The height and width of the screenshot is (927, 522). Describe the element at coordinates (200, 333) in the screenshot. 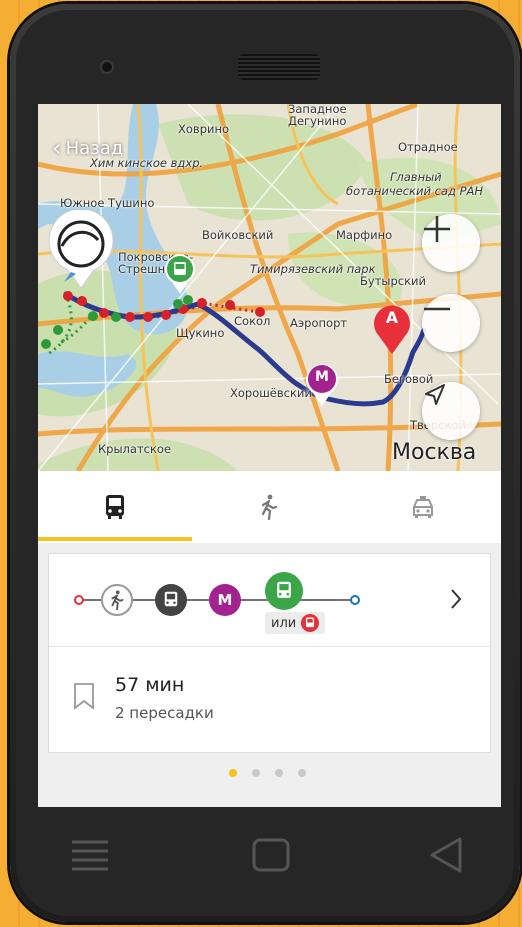

I see `map-label: Щукино` at that location.